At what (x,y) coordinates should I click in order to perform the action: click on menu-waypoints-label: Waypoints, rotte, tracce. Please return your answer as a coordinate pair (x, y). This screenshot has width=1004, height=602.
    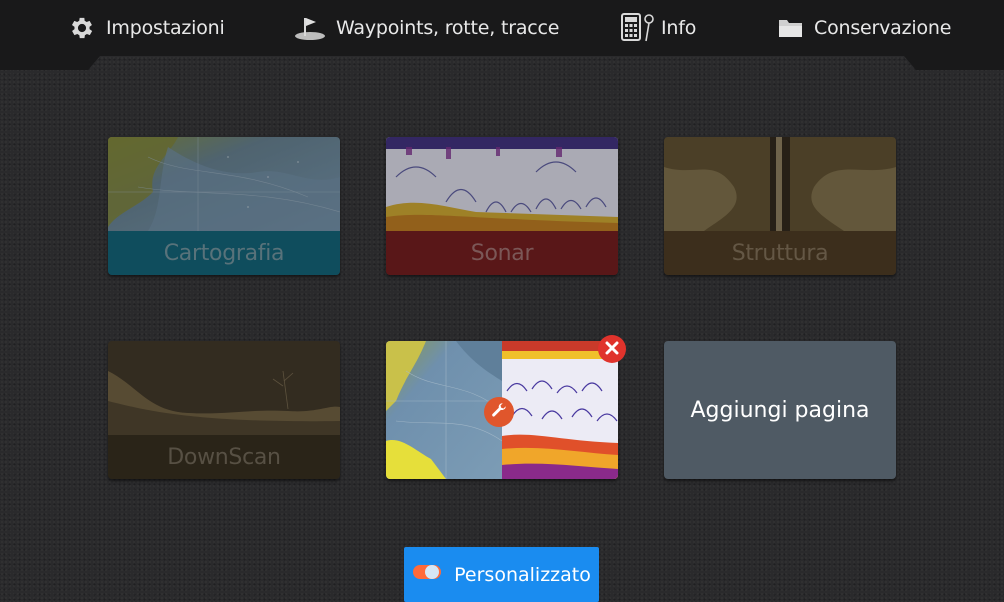
    Looking at the image, I should click on (448, 28).